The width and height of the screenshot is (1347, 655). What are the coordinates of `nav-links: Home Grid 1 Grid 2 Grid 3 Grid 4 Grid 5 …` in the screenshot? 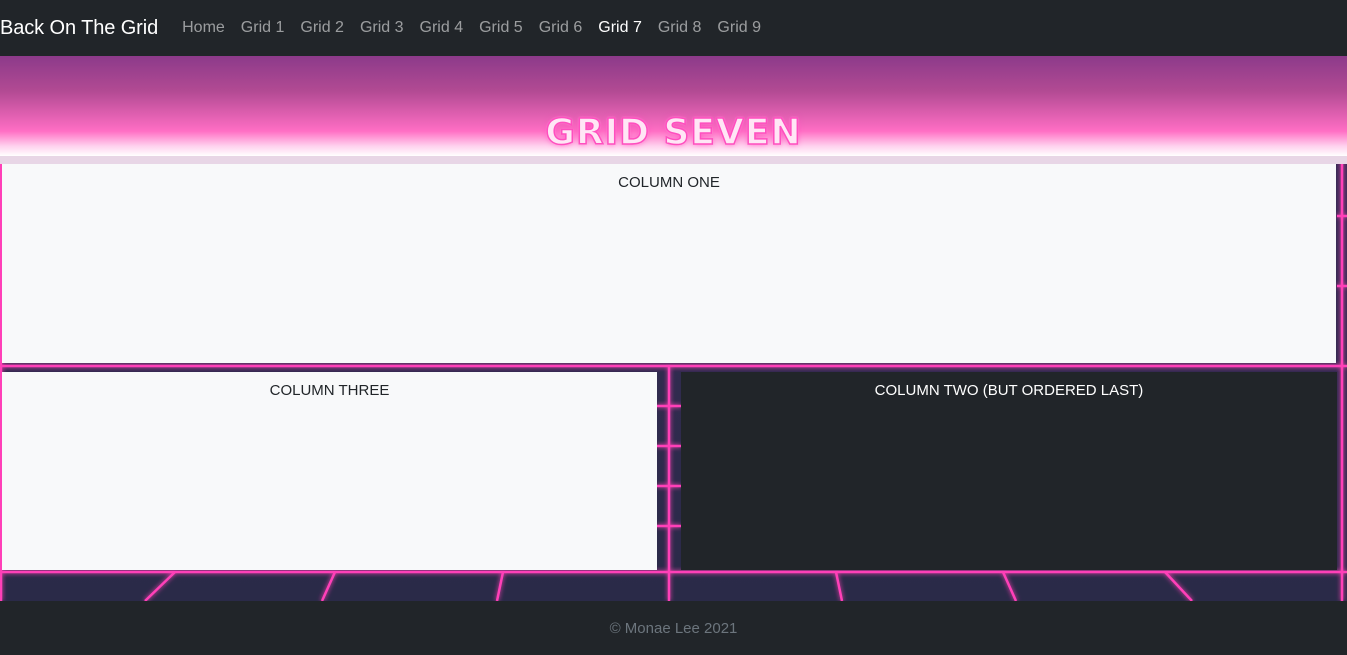 It's located at (471, 28).